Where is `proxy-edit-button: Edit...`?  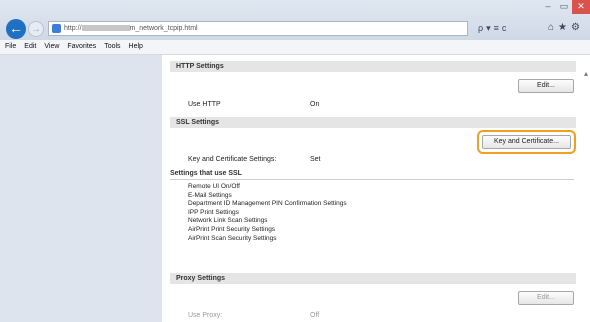
proxy-edit-button: Edit... is located at coordinates (546, 298).